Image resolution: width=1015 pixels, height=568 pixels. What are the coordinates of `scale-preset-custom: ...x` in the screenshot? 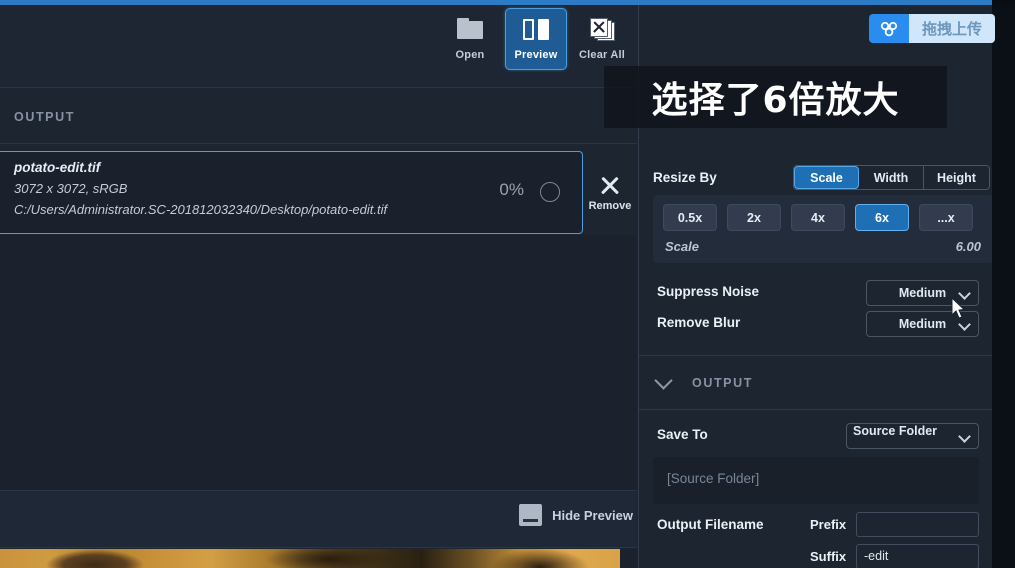 It's located at (946, 217).